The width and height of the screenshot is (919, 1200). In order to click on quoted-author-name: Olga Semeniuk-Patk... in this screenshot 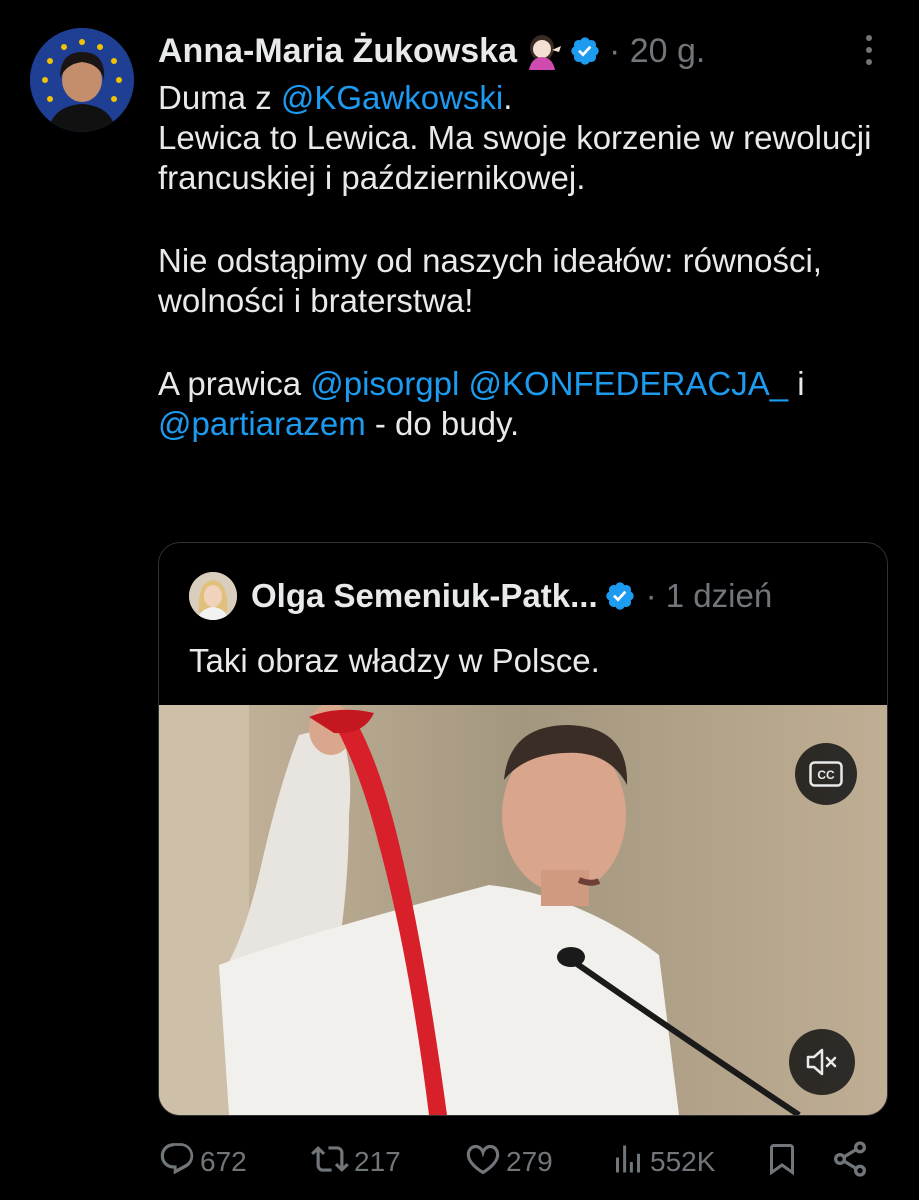, I will do `click(424, 596)`.